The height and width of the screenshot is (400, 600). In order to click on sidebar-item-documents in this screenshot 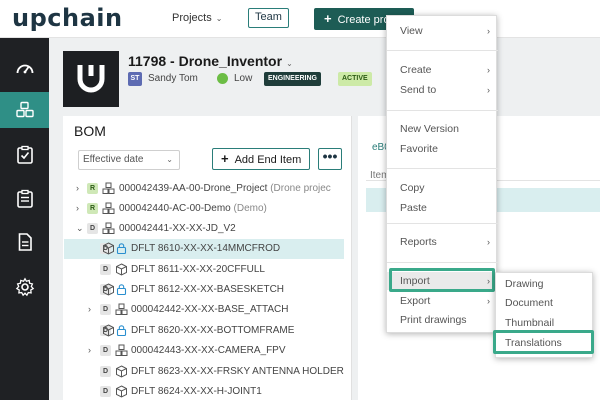, I will do `click(24, 242)`.